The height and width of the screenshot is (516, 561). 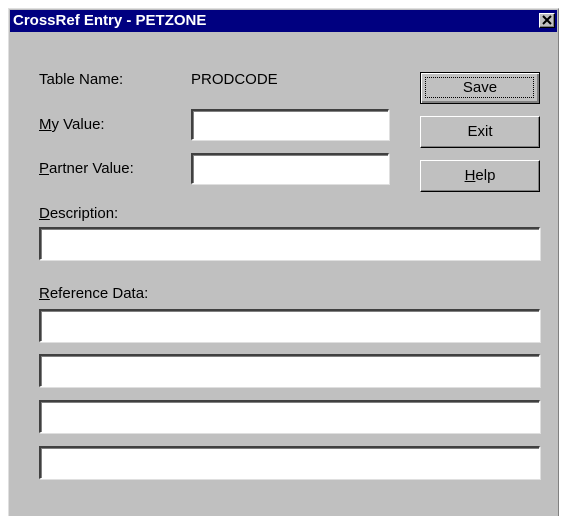 I want to click on exit-button-label: Exit, so click(x=480, y=131).